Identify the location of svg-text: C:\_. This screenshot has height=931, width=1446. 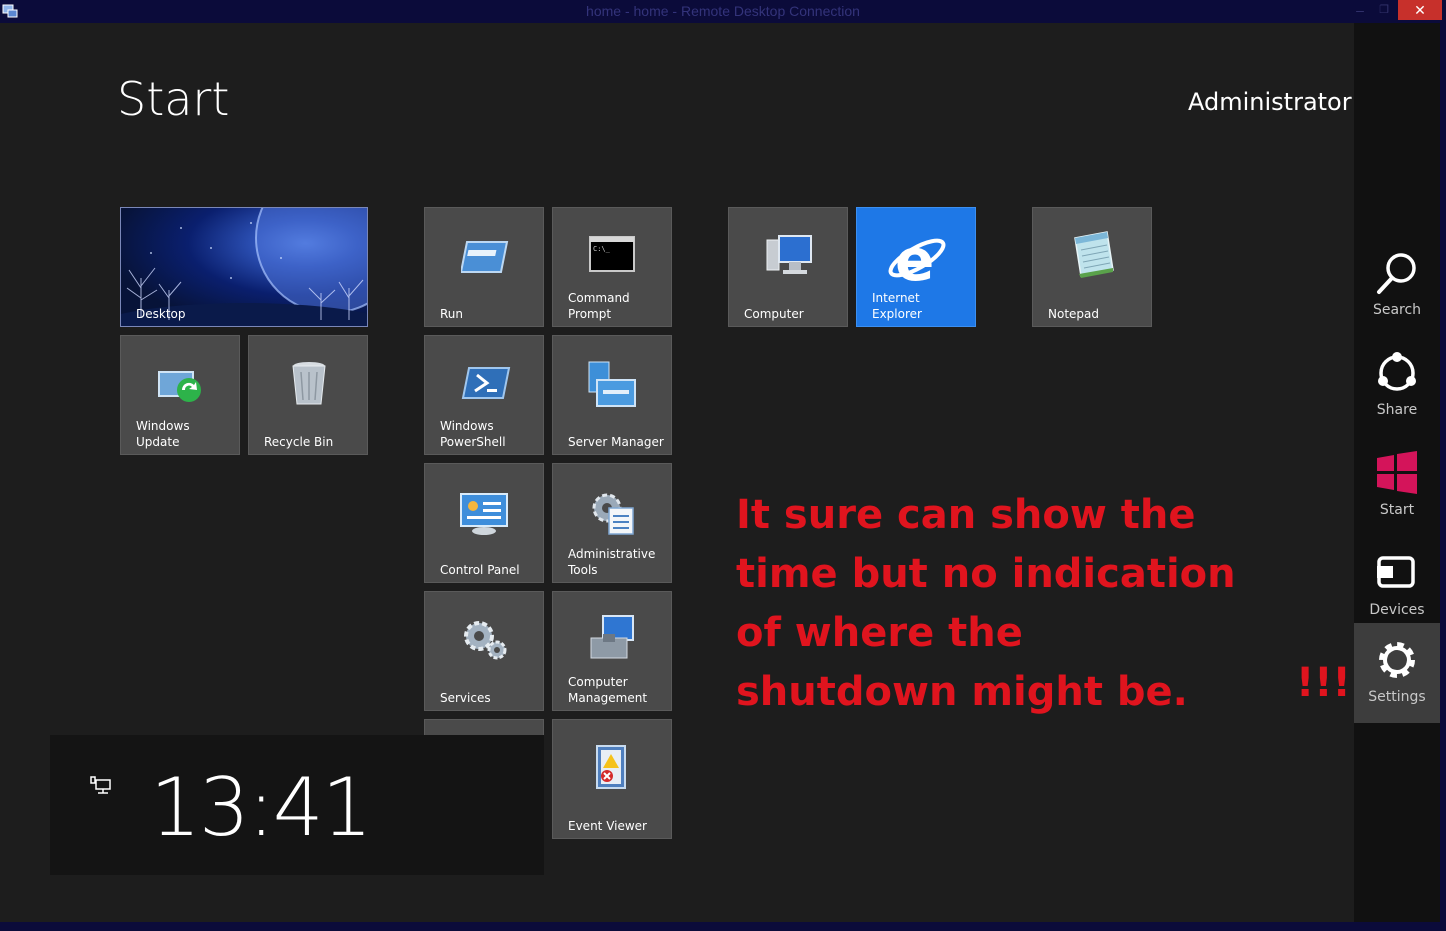
(602, 249).